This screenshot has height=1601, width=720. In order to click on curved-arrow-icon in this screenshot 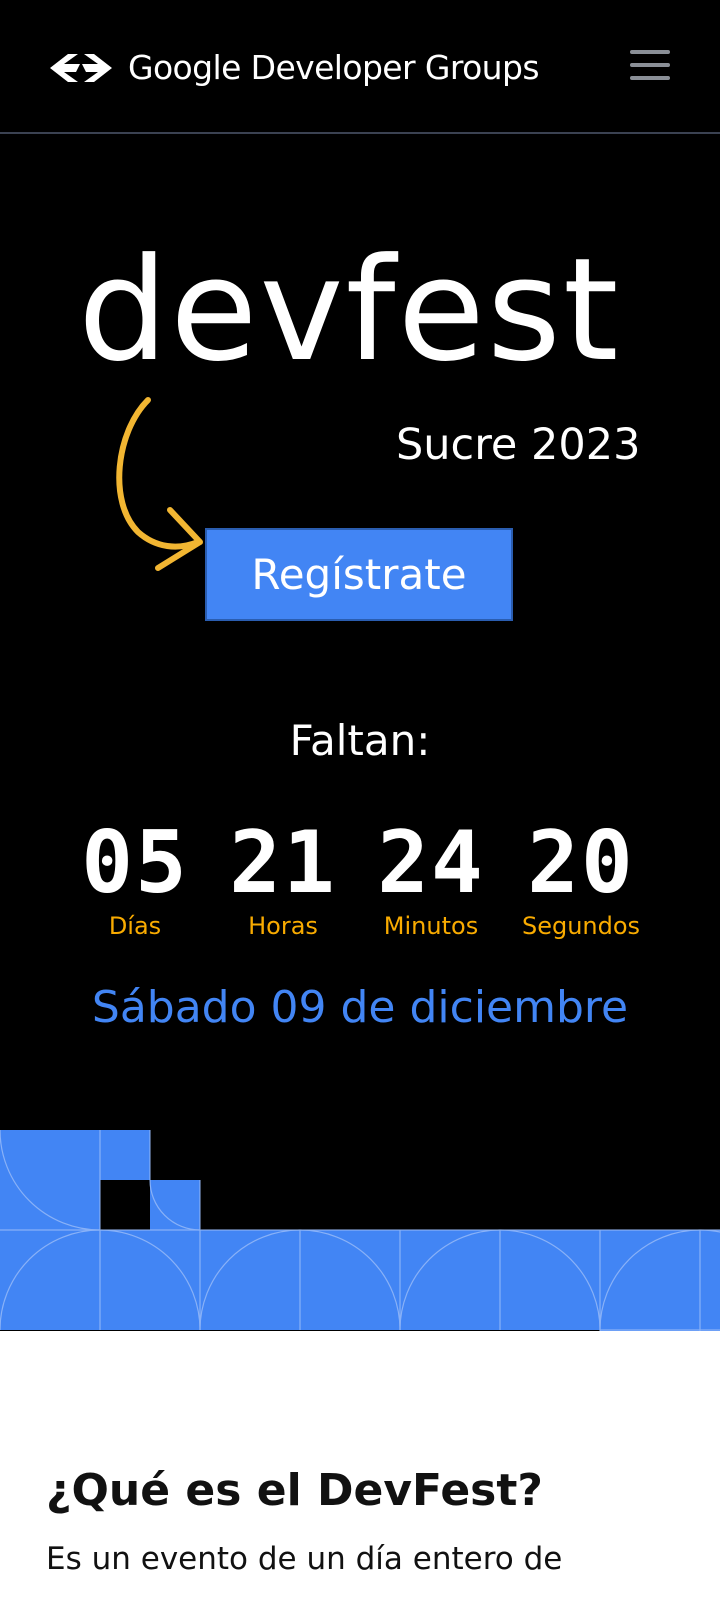, I will do `click(159, 484)`.